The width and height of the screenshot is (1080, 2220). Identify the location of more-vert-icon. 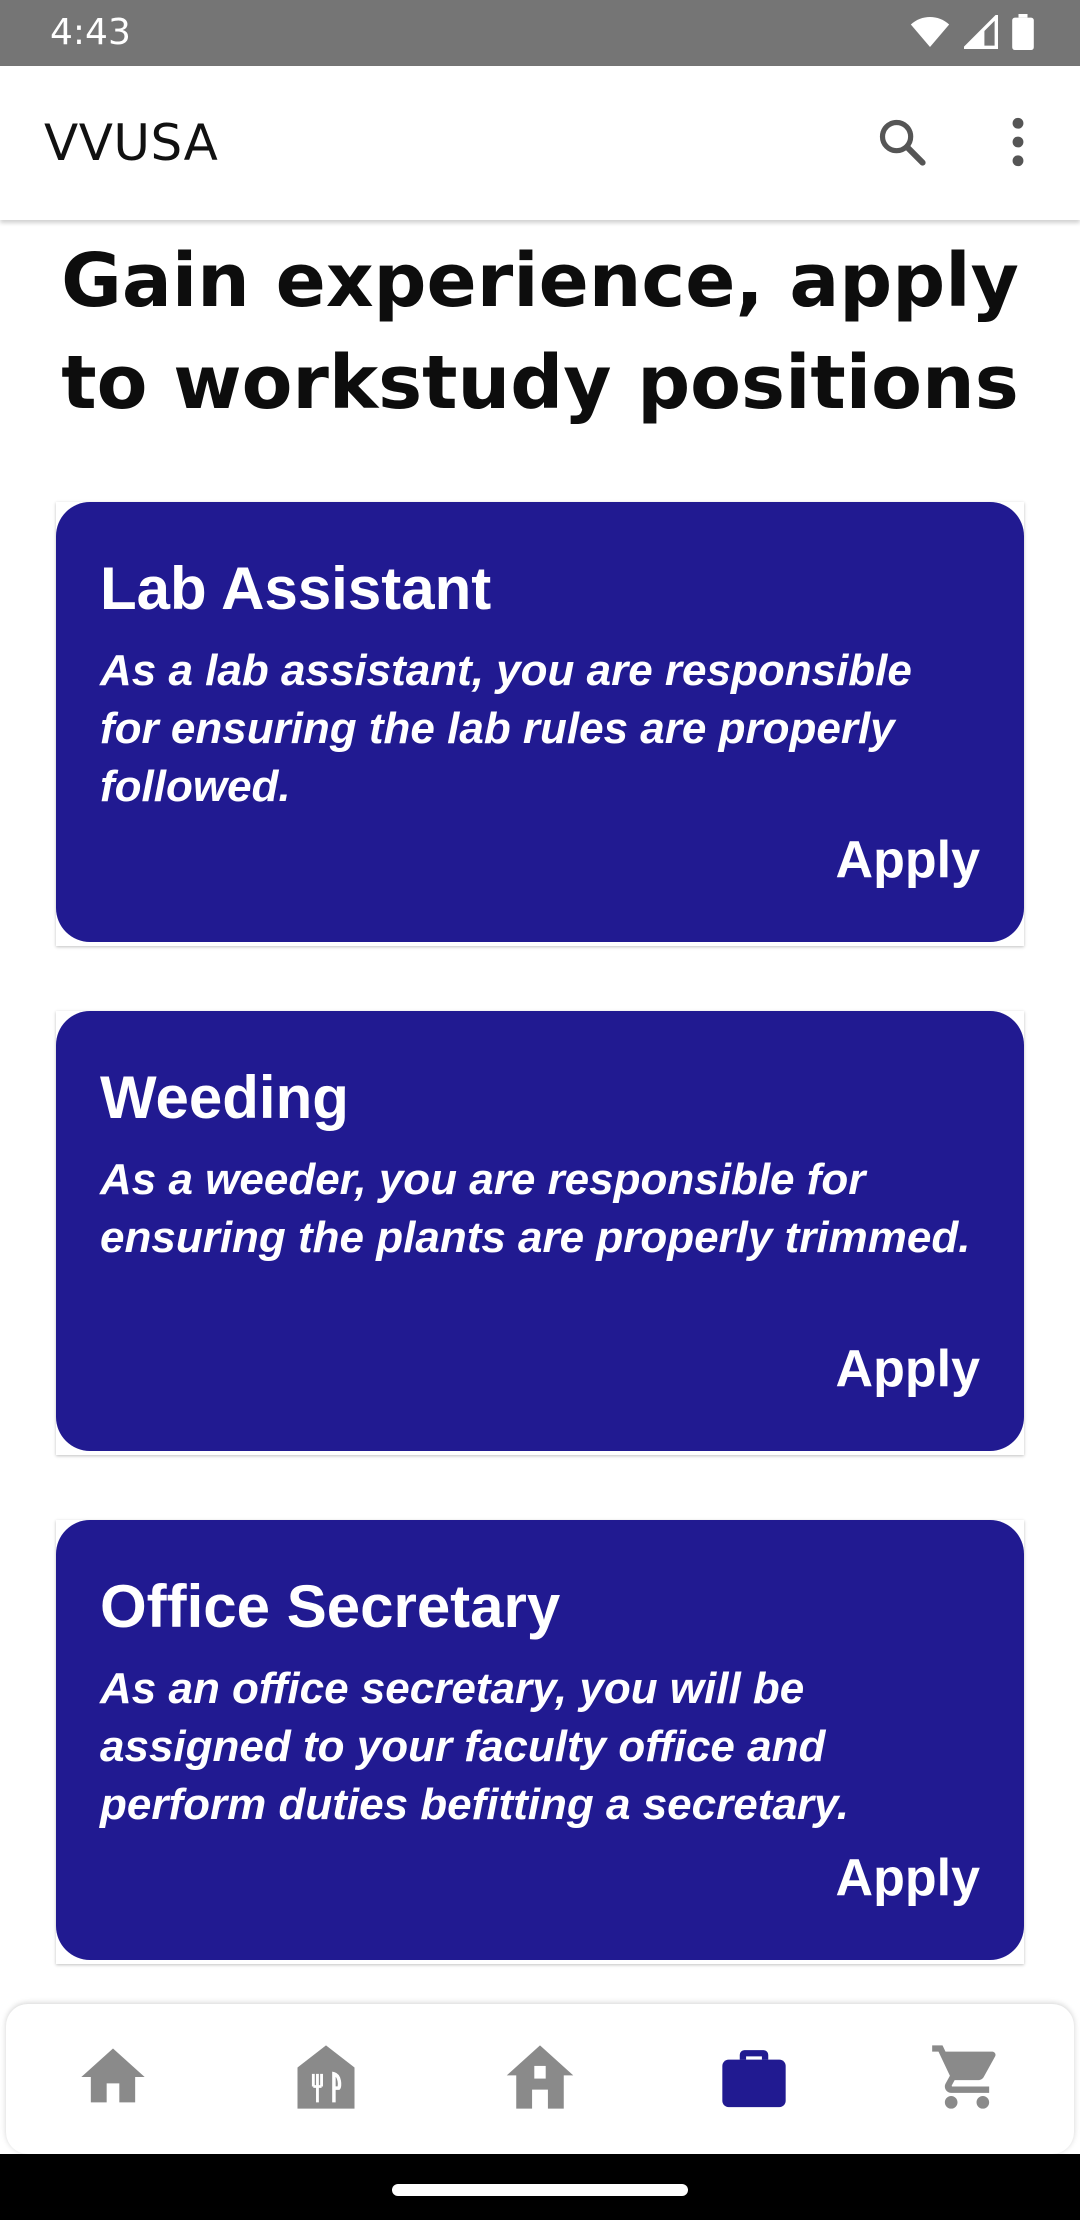
(1018, 144).